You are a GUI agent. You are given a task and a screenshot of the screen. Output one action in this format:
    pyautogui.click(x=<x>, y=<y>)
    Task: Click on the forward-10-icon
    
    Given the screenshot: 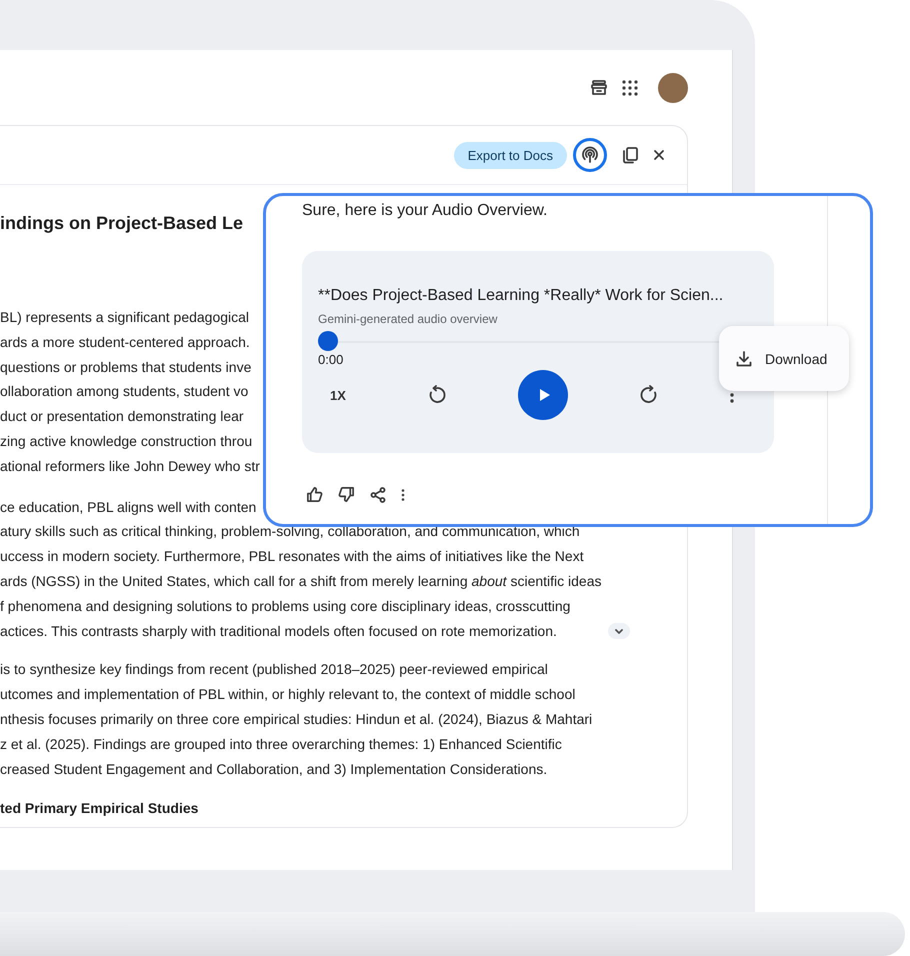 What is the action you would take?
    pyautogui.click(x=648, y=395)
    